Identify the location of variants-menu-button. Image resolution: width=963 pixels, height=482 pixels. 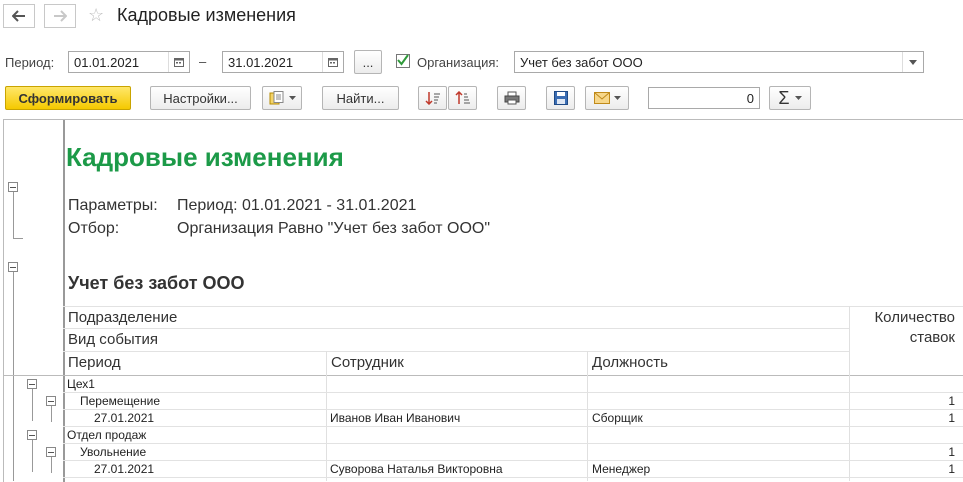
(282, 98).